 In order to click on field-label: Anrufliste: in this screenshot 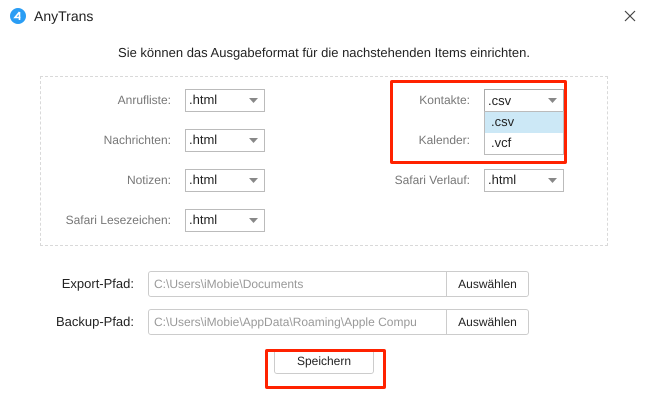, I will do `click(144, 100)`.